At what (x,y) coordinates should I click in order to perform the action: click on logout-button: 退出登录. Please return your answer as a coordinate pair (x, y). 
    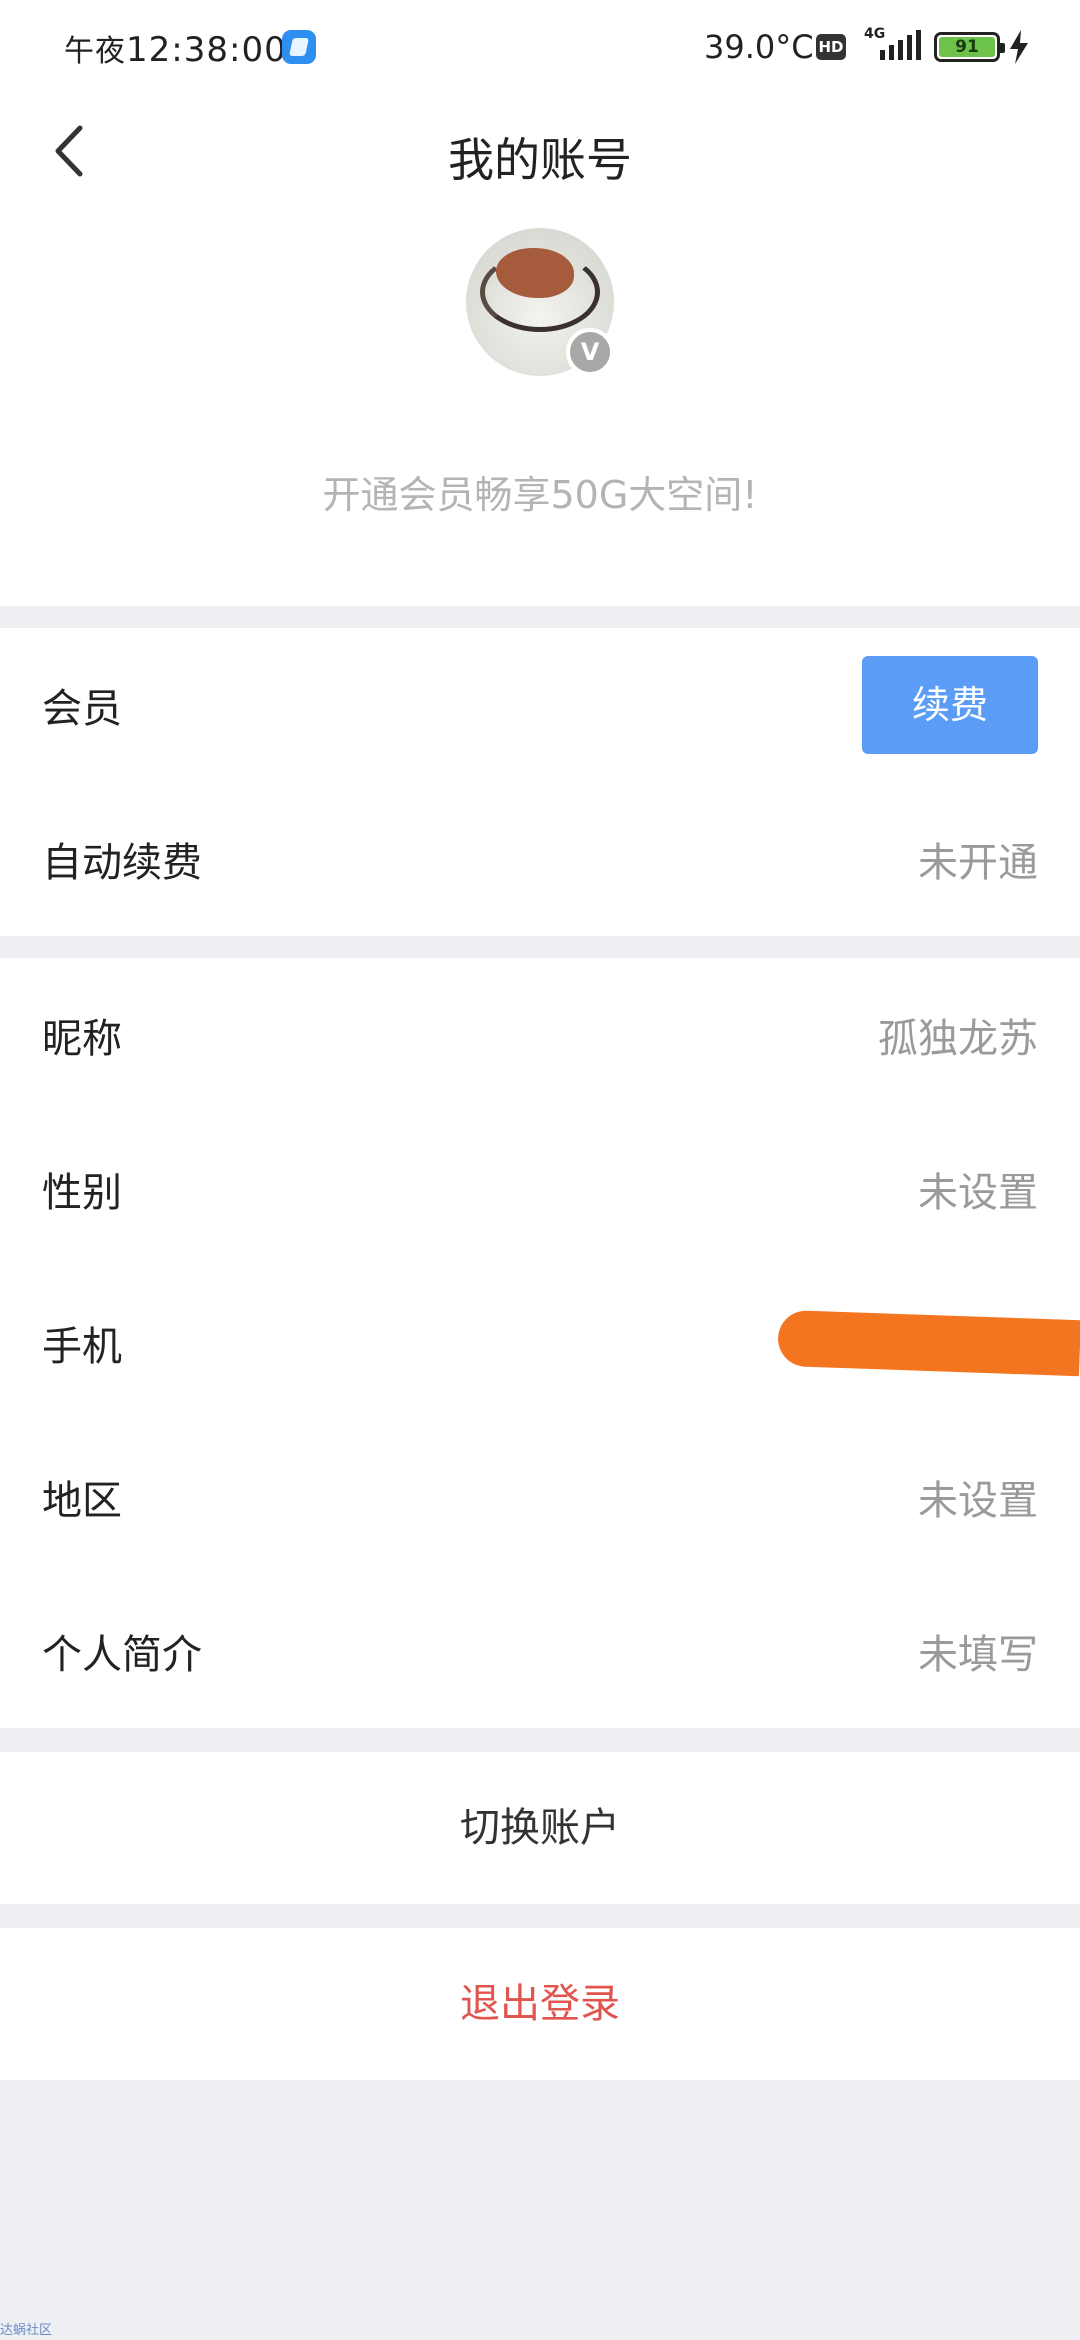
    Looking at the image, I should click on (540, 2004).